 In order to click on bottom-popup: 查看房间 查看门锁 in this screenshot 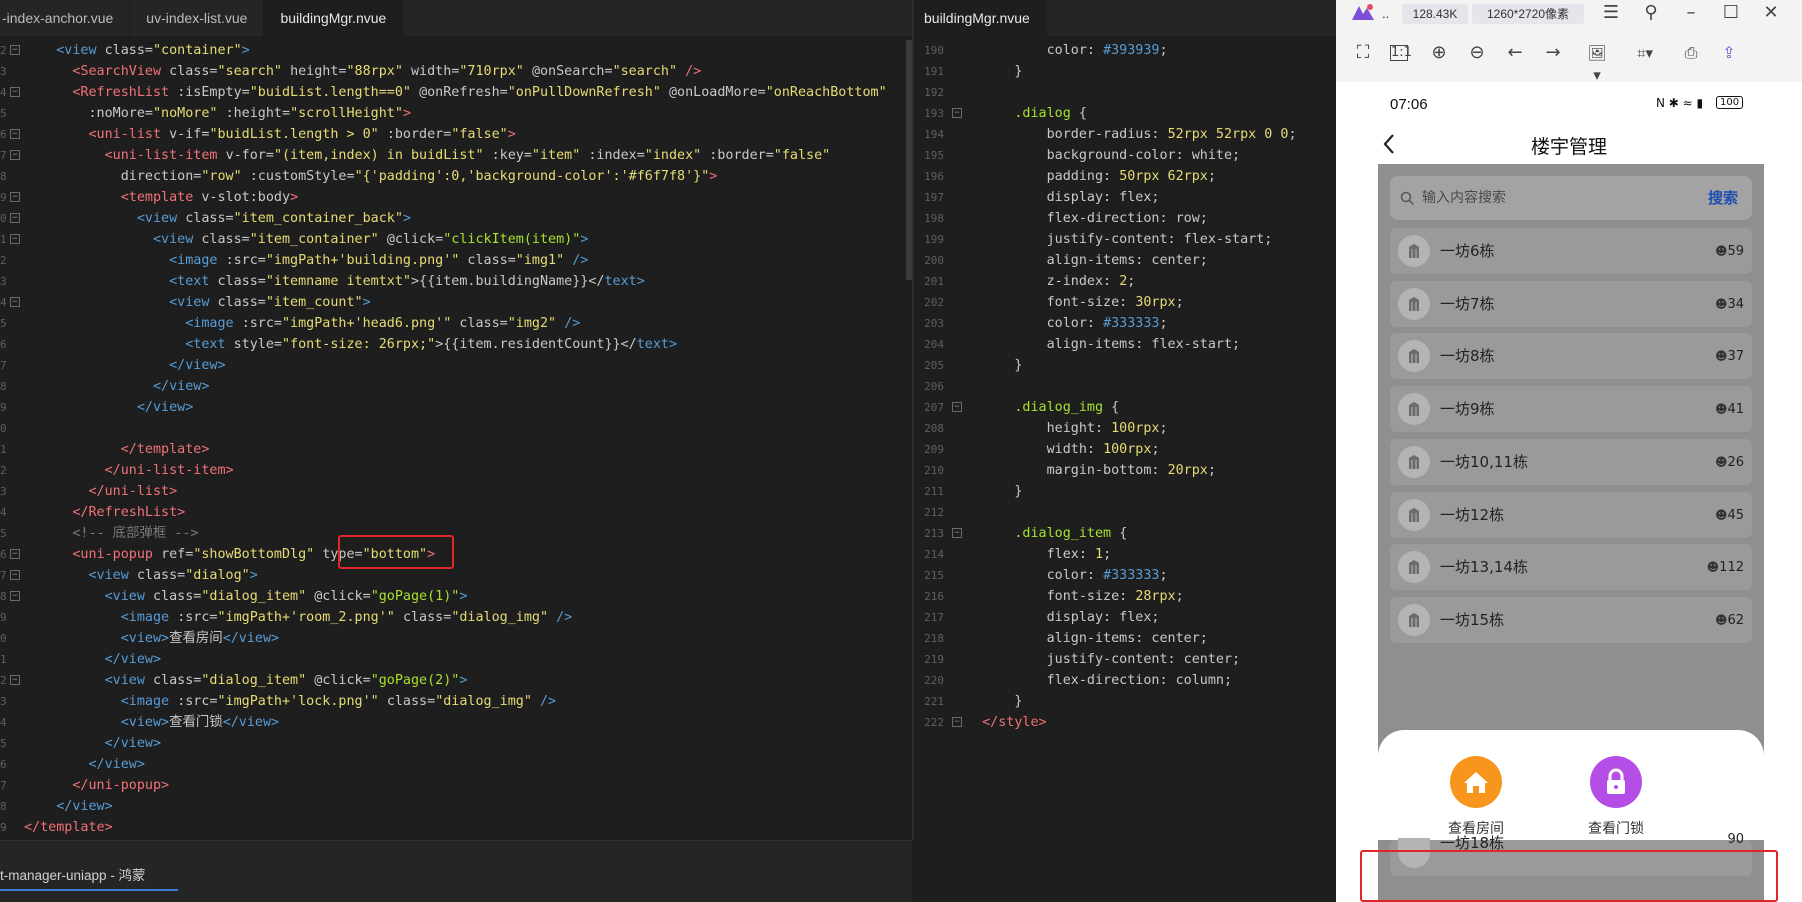, I will do `click(1571, 785)`.